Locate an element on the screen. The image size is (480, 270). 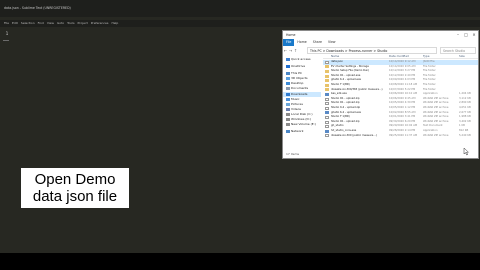
star-icon is located at coordinates (288, 59).